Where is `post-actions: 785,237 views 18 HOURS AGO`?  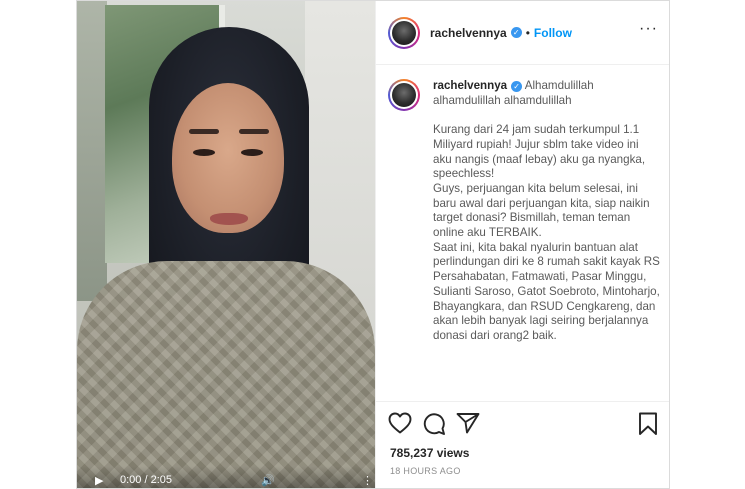
post-actions: 785,237 views 18 HOURS AGO is located at coordinates (522, 444).